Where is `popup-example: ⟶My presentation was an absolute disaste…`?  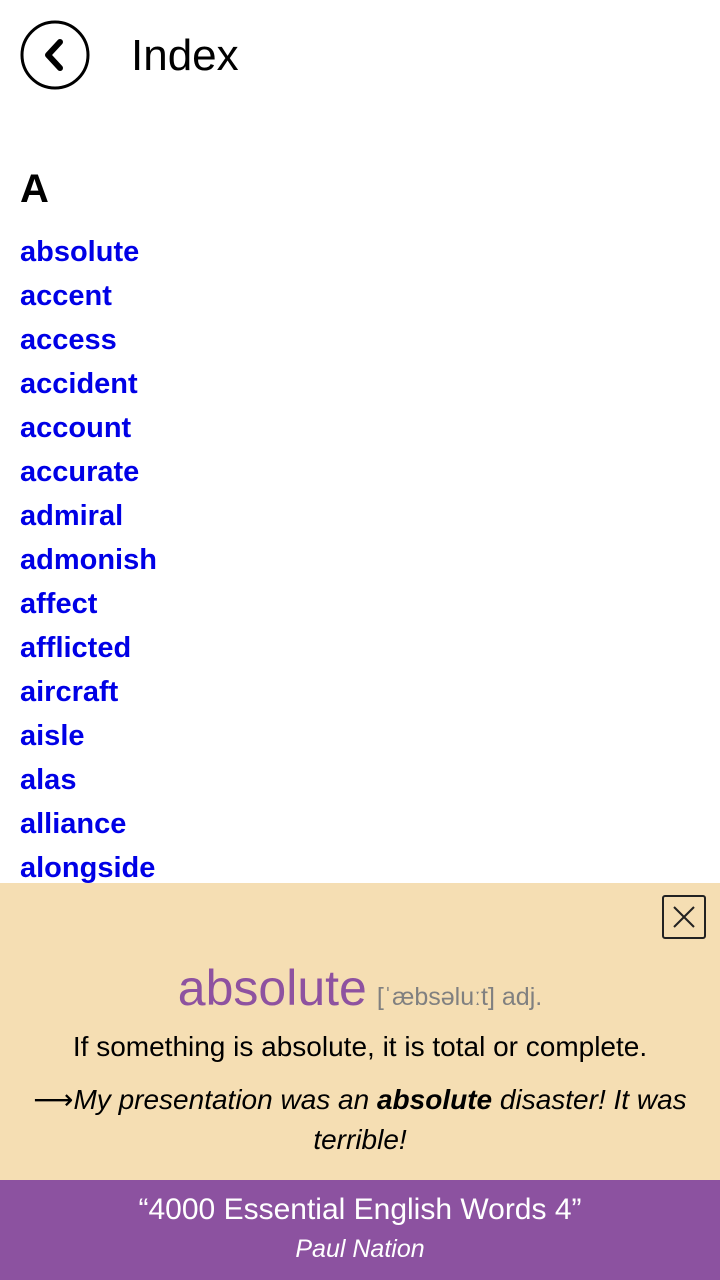 popup-example: ⟶My presentation was an absolute disaste… is located at coordinates (360, 1120).